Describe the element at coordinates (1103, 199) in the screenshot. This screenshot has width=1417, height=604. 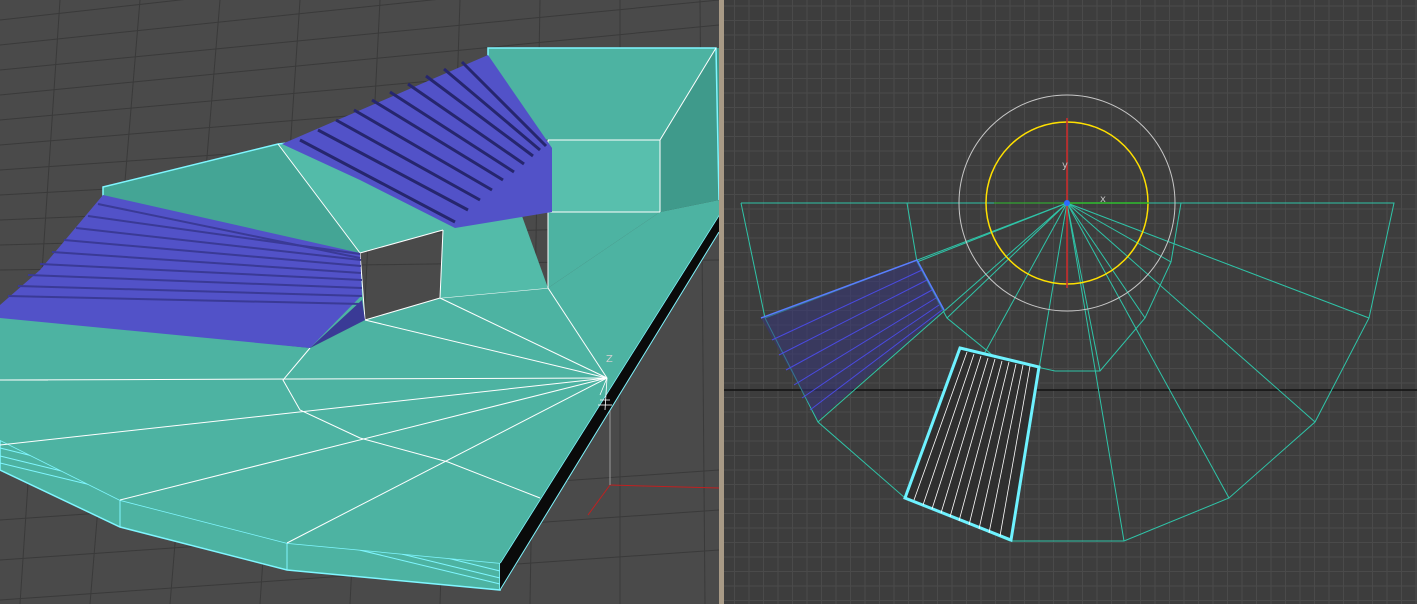
I see `x-axis-label: x` at that location.